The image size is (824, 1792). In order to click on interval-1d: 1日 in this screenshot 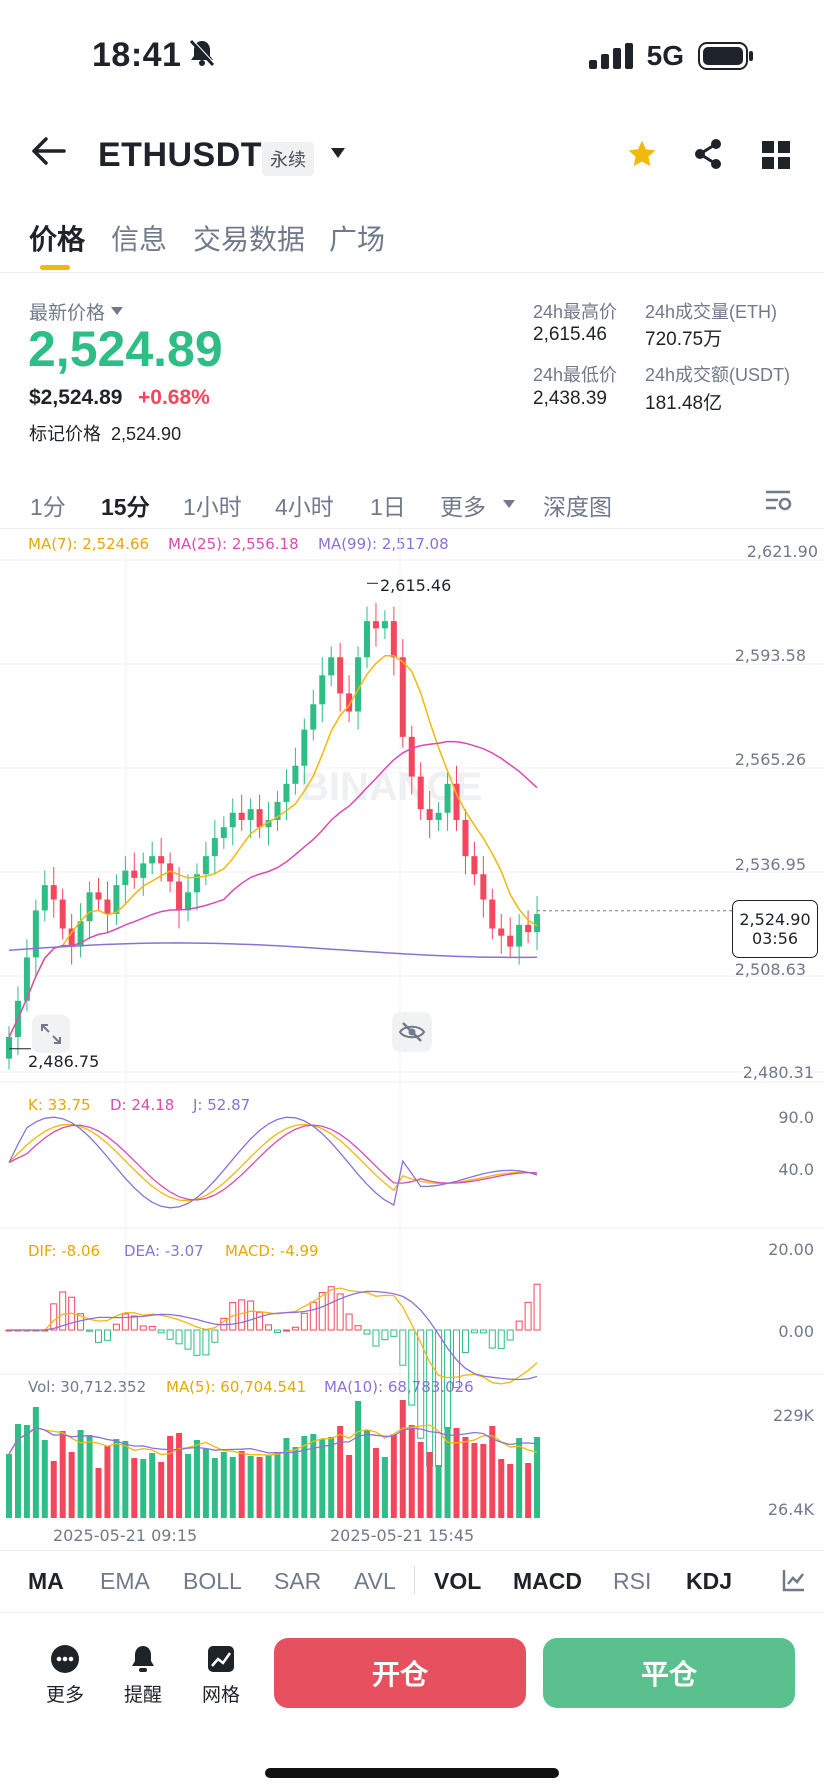, I will do `click(388, 505)`.